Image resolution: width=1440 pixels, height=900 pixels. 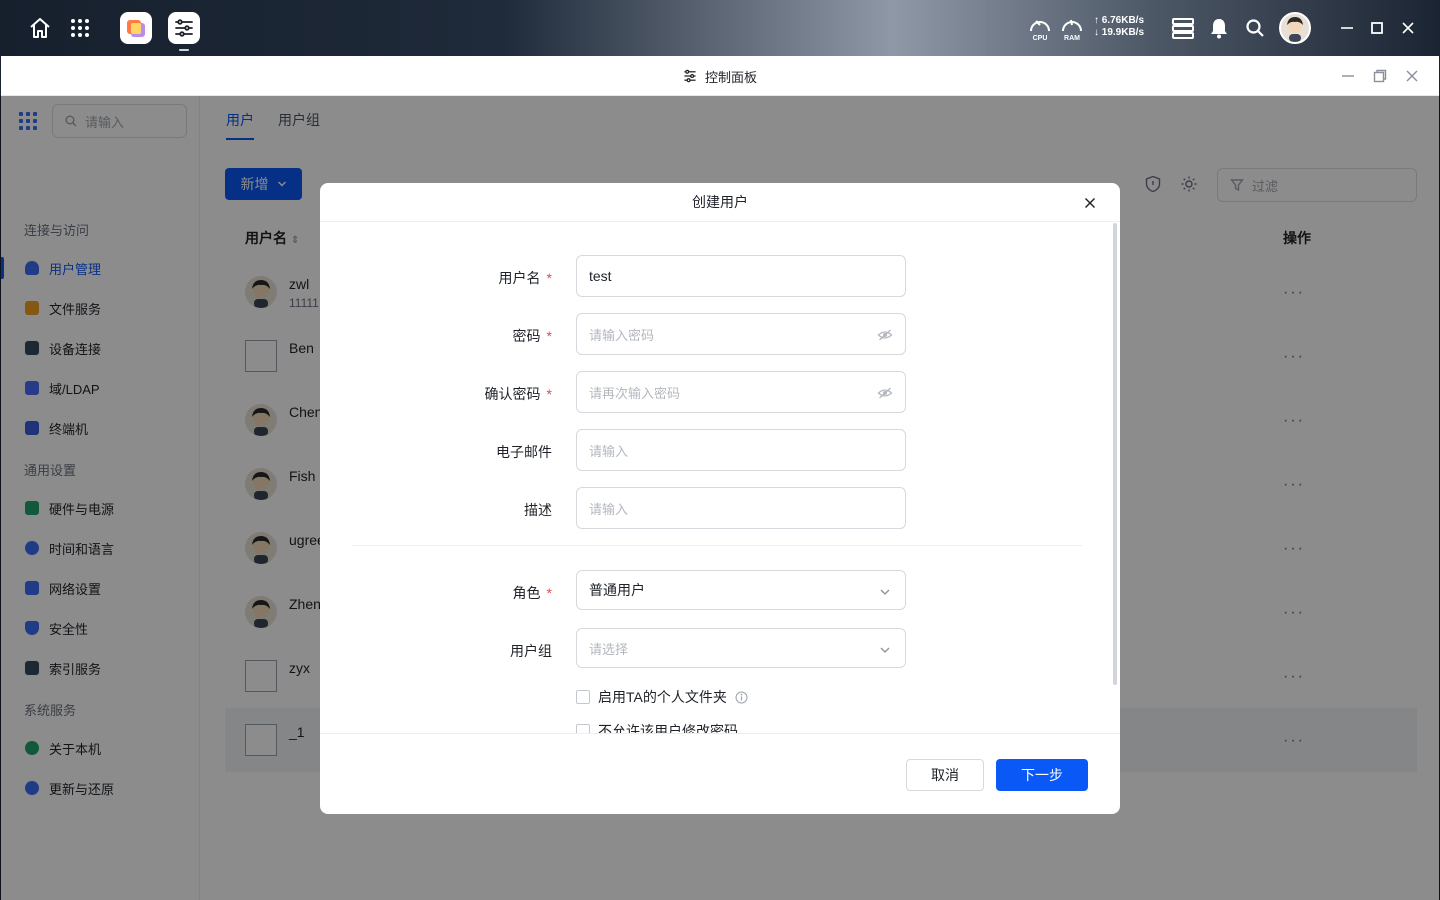 What do you see at coordinates (531, 651) in the screenshot?
I see `user-group-label: 用户组` at bounding box center [531, 651].